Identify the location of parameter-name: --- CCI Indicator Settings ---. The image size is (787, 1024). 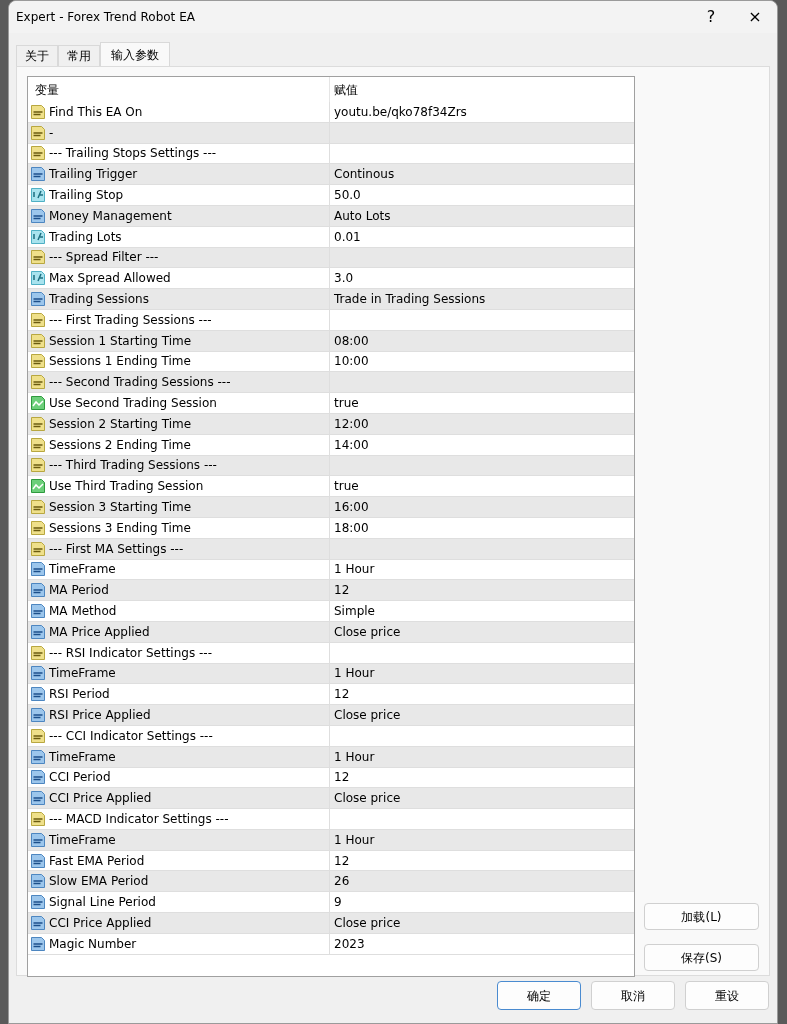
(131, 736).